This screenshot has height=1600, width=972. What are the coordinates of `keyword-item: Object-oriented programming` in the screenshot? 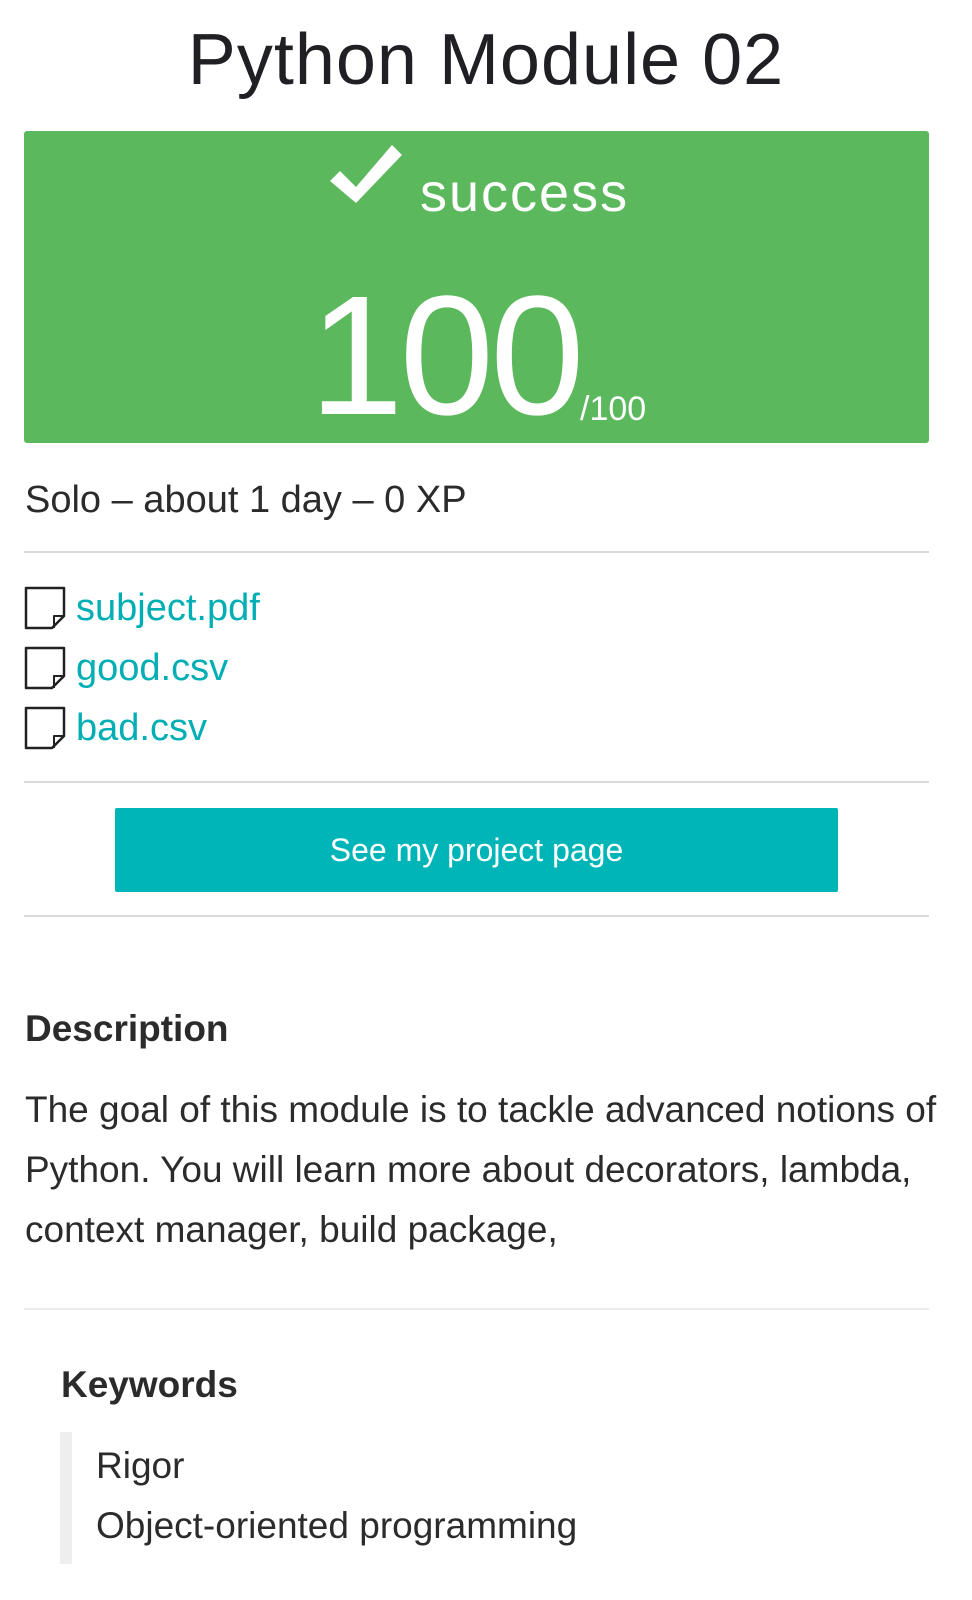 It's located at (337, 1525).